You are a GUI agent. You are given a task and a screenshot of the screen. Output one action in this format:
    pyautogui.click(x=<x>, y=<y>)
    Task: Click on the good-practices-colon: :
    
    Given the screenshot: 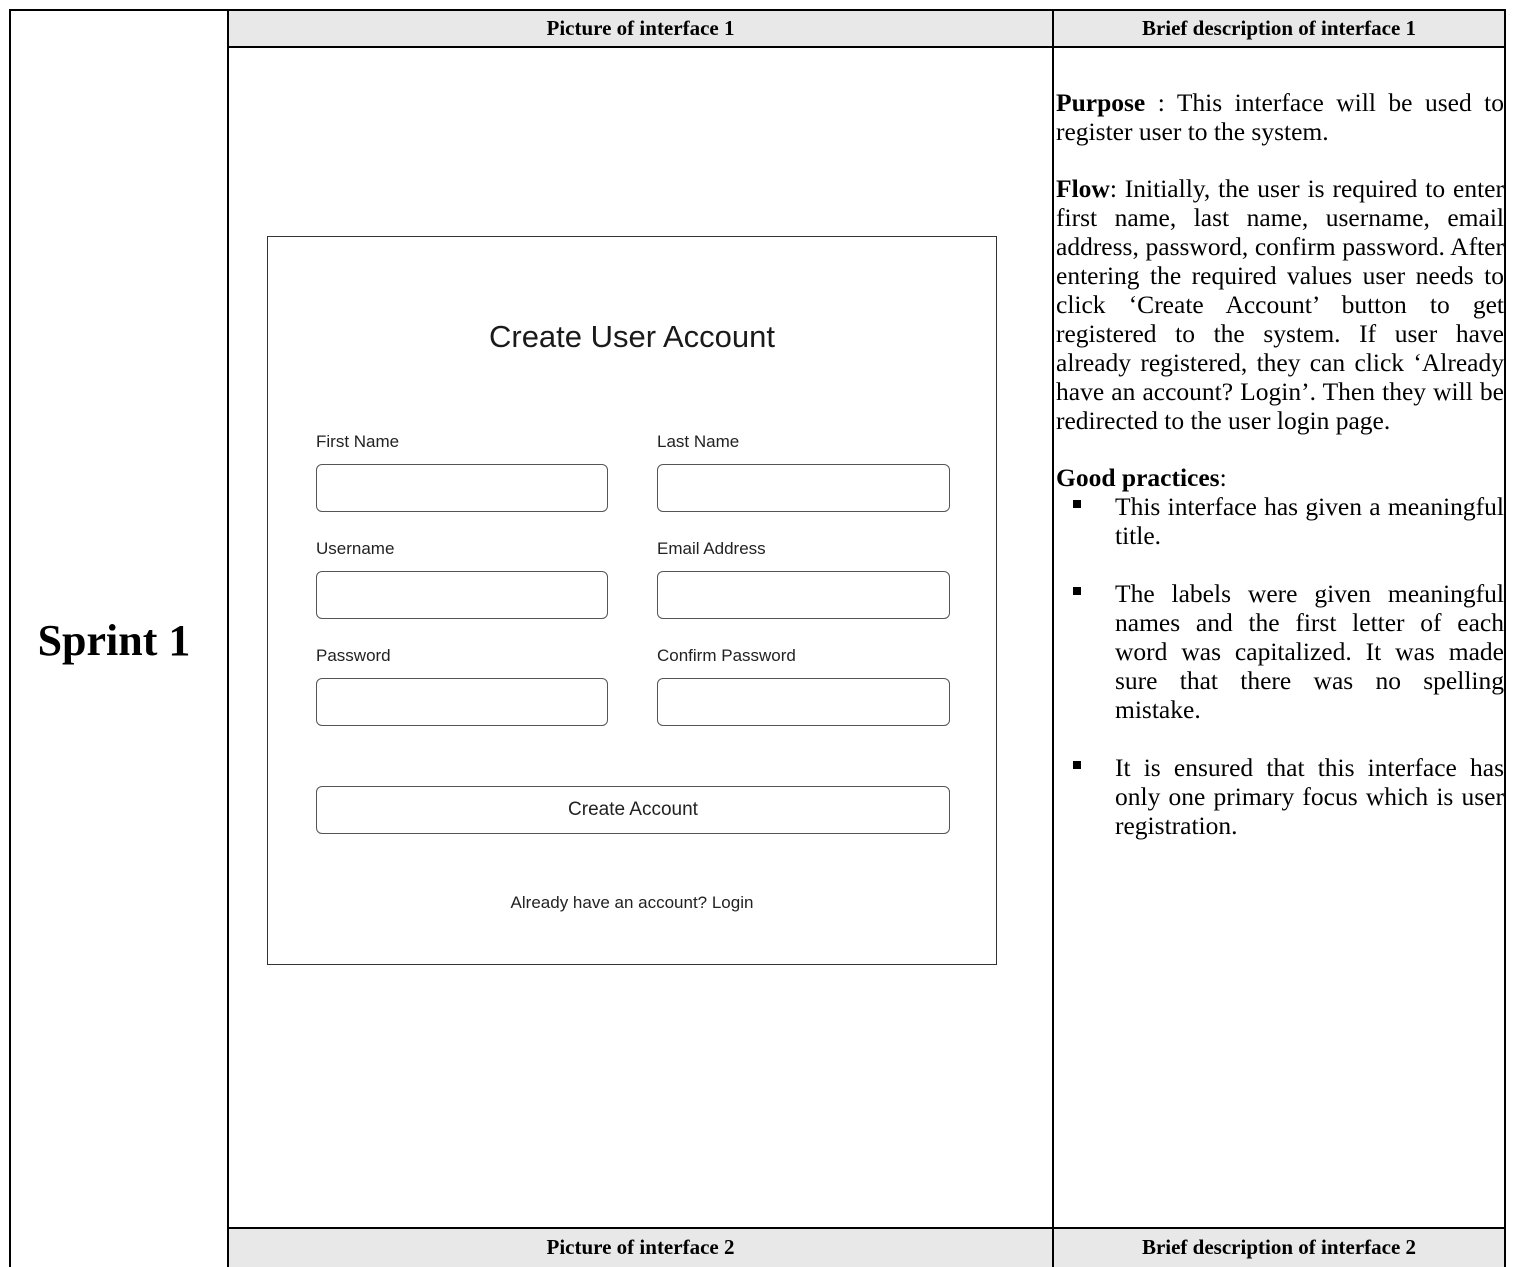 What is the action you would take?
    pyautogui.click(x=1223, y=477)
    